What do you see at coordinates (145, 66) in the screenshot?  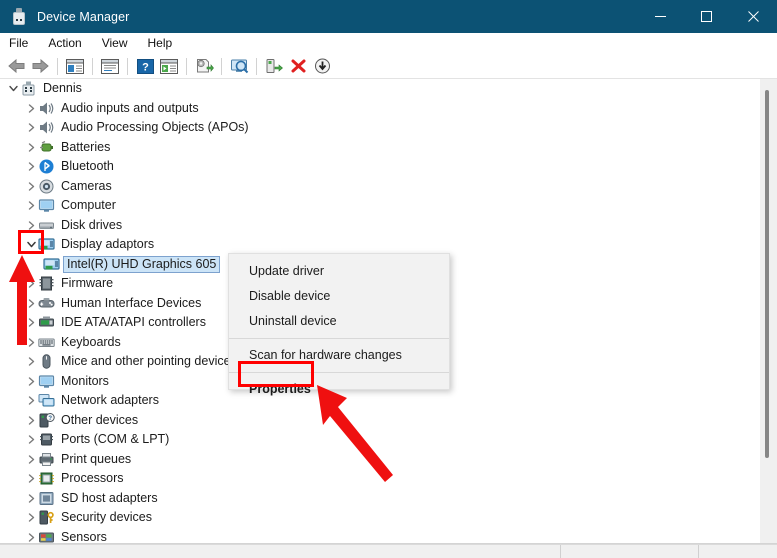 I see `help-icon: ?` at bounding box center [145, 66].